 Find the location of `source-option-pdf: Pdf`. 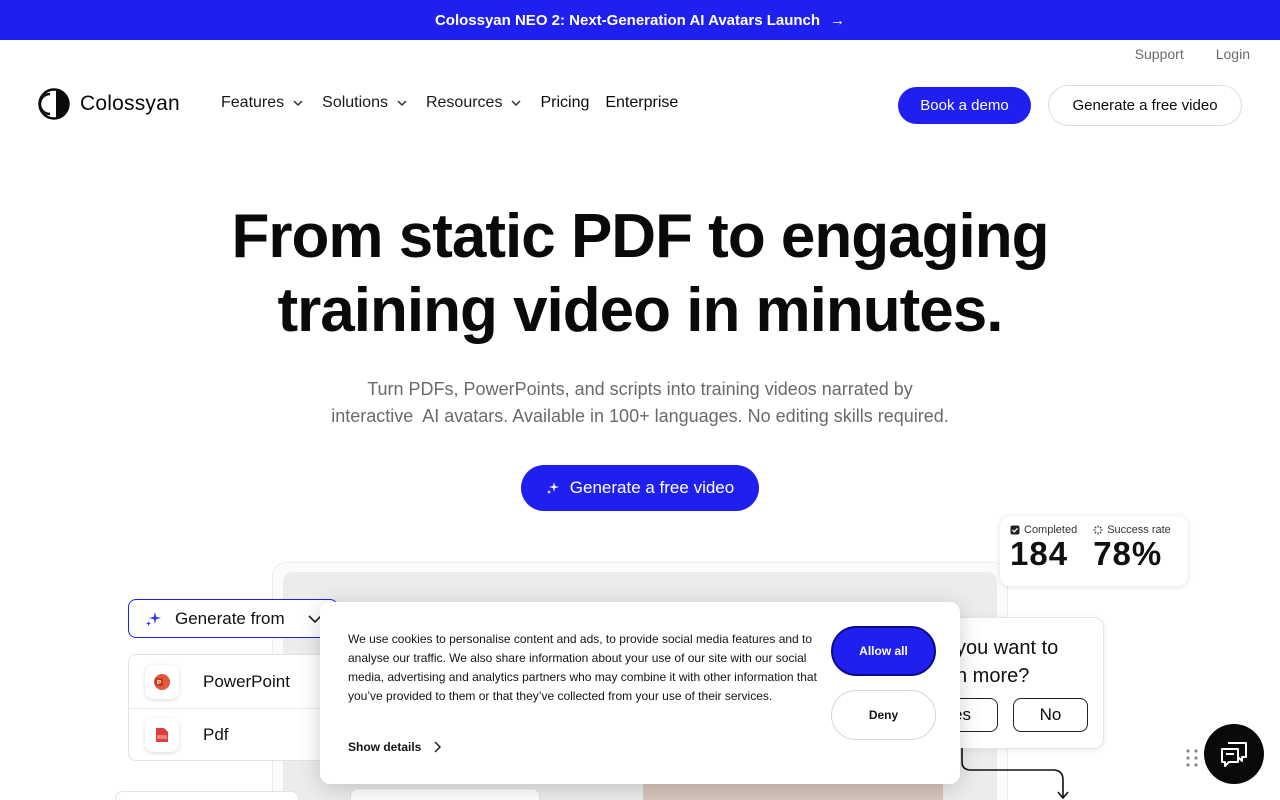

source-option-pdf: Pdf is located at coordinates (228, 734).